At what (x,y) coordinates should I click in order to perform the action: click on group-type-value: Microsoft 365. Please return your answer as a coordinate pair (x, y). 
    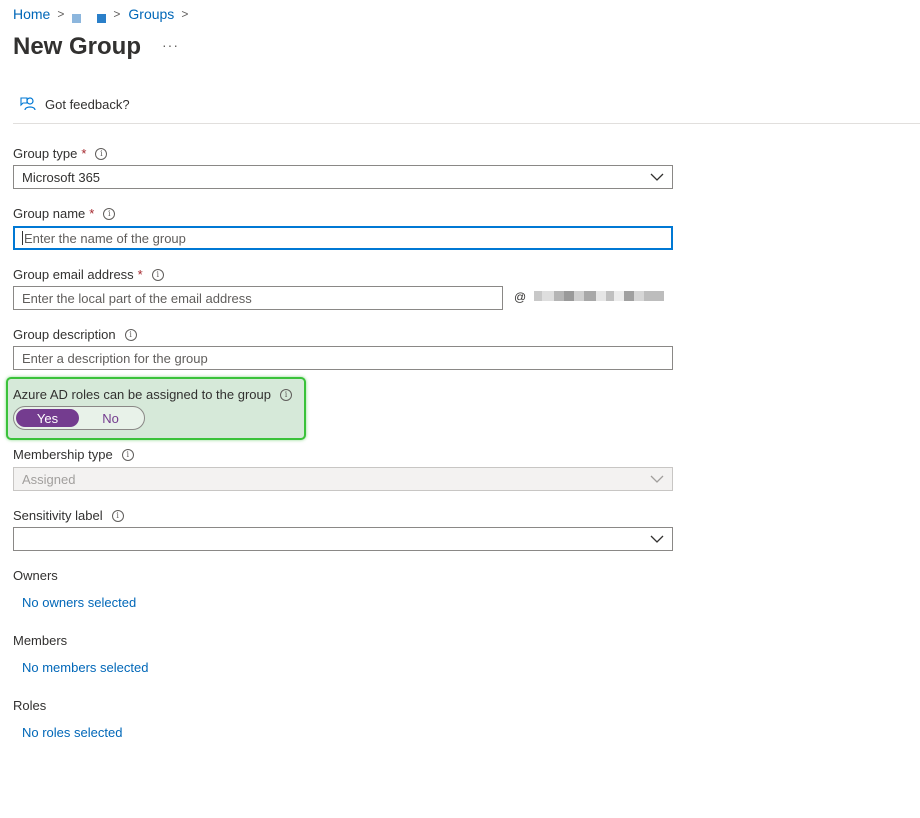
    Looking at the image, I should click on (61, 177).